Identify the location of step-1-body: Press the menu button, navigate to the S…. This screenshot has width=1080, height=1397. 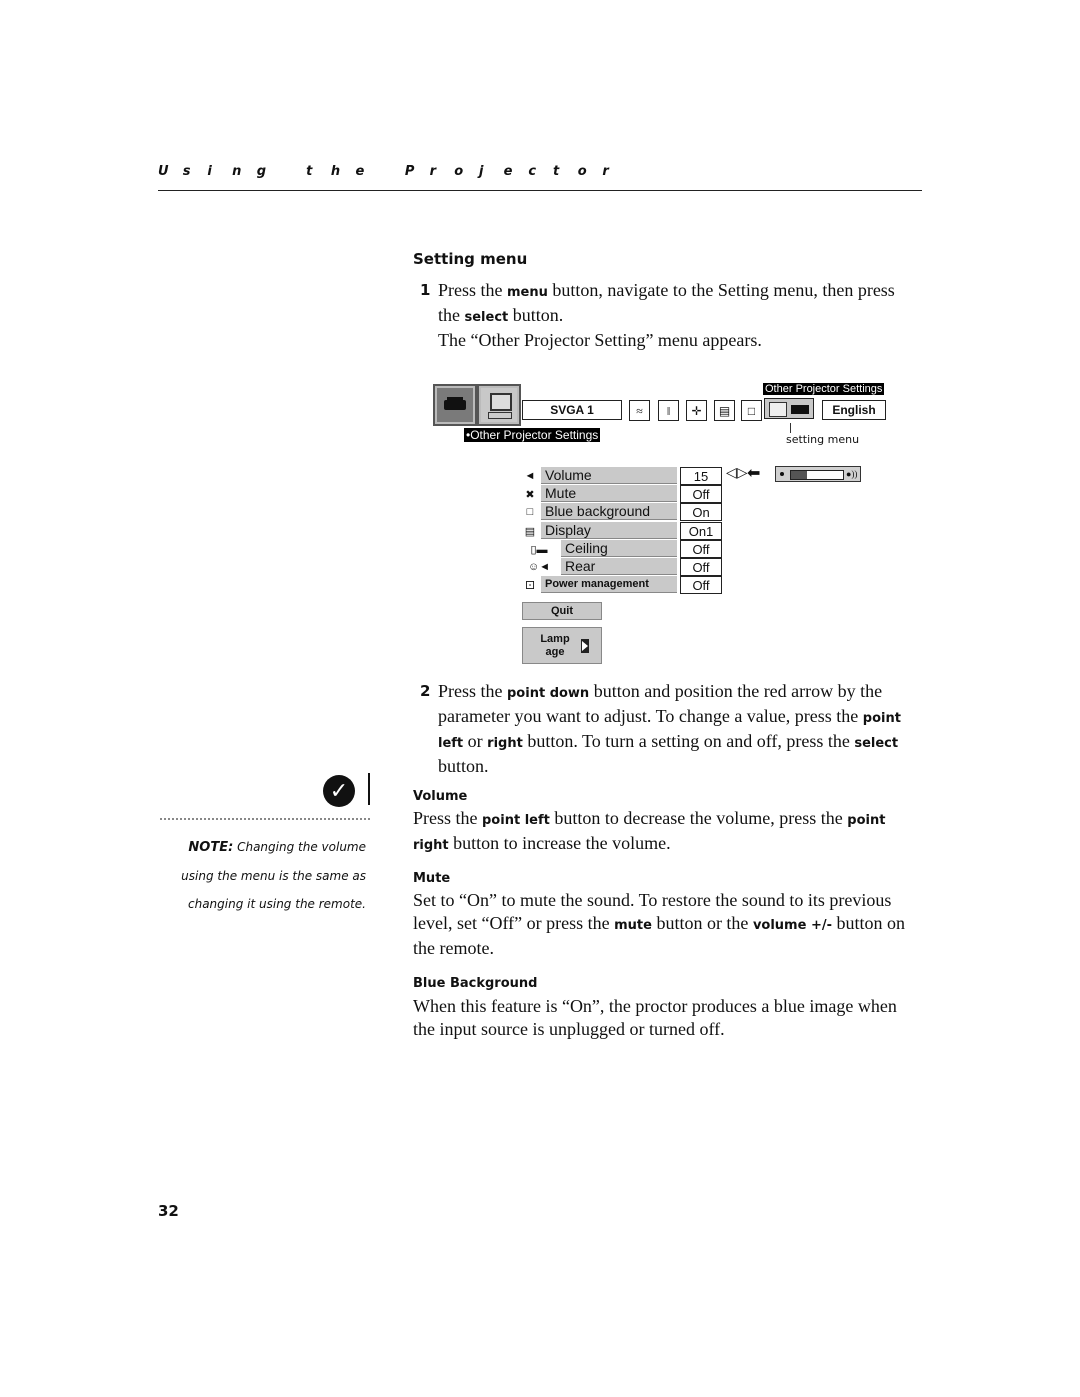
(666, 302).